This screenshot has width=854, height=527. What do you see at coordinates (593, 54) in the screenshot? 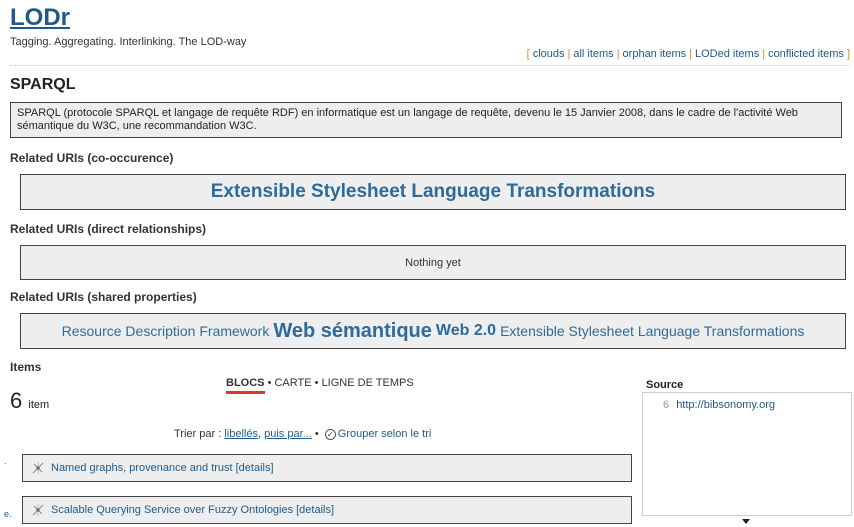
I see `nav-all-items: all items` at bounding box center [593, 54].